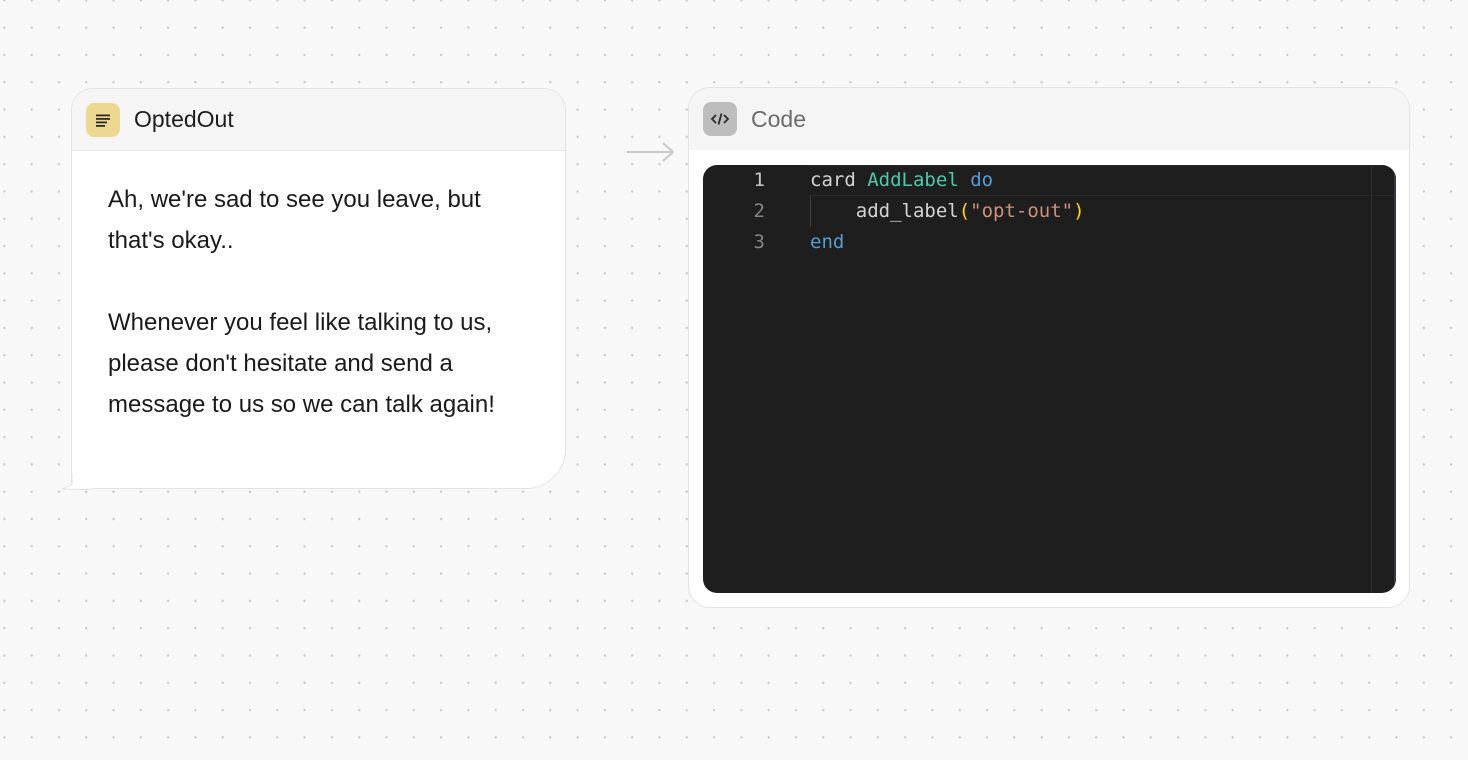  I want to click on code-token: ), so click(1079, 211).